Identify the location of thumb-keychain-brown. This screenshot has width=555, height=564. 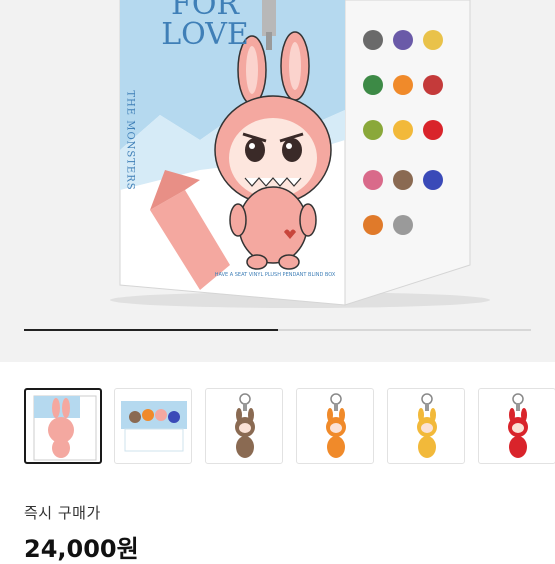
(244, 426).